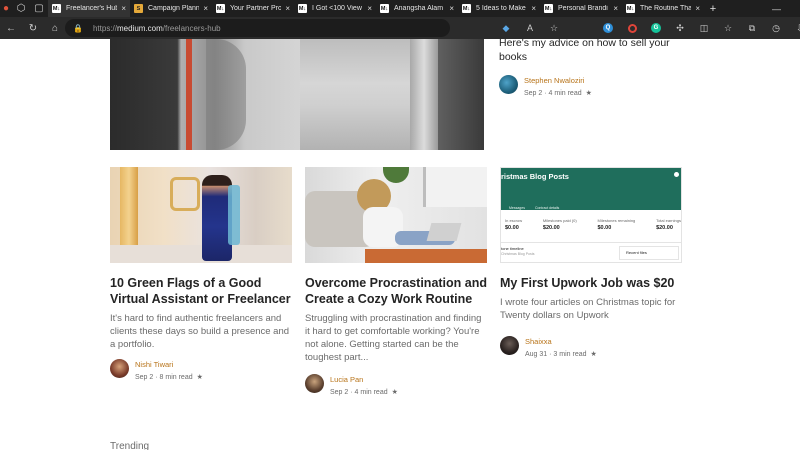 Image resolution: width=800 pixels, height=450 pixels. What do you see at coordinates (256, 8) in the screenshot?
I see `tab-title: Your Partner Pro` at bounding box center [256, 8].